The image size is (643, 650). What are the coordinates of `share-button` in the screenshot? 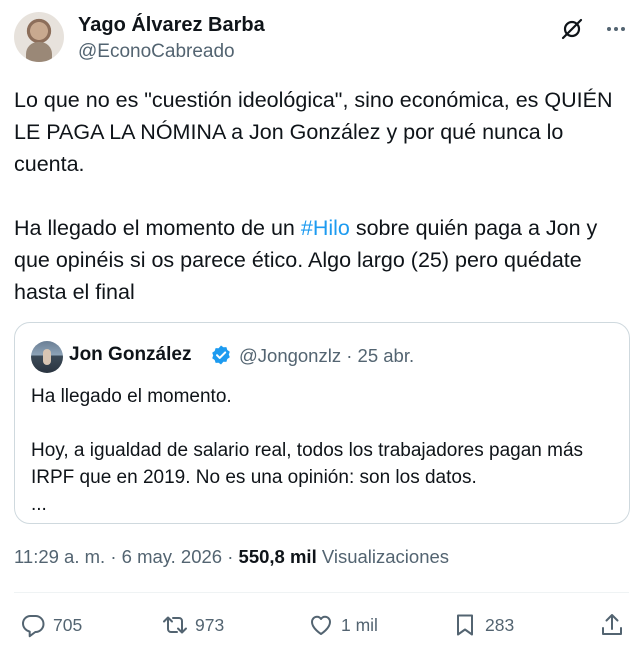 It's located at (612, 625).